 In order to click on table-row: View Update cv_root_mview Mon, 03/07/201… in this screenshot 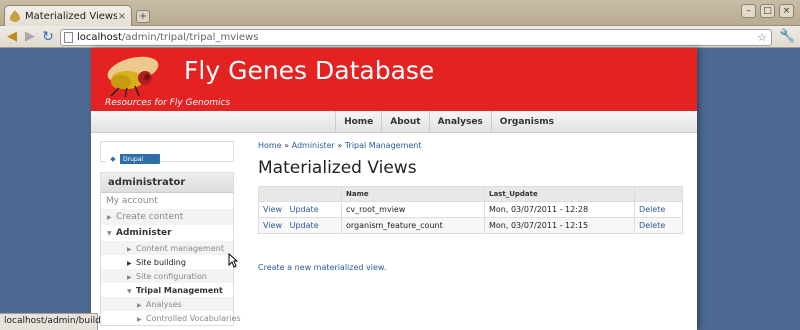, I will do `click(470, 209)`.